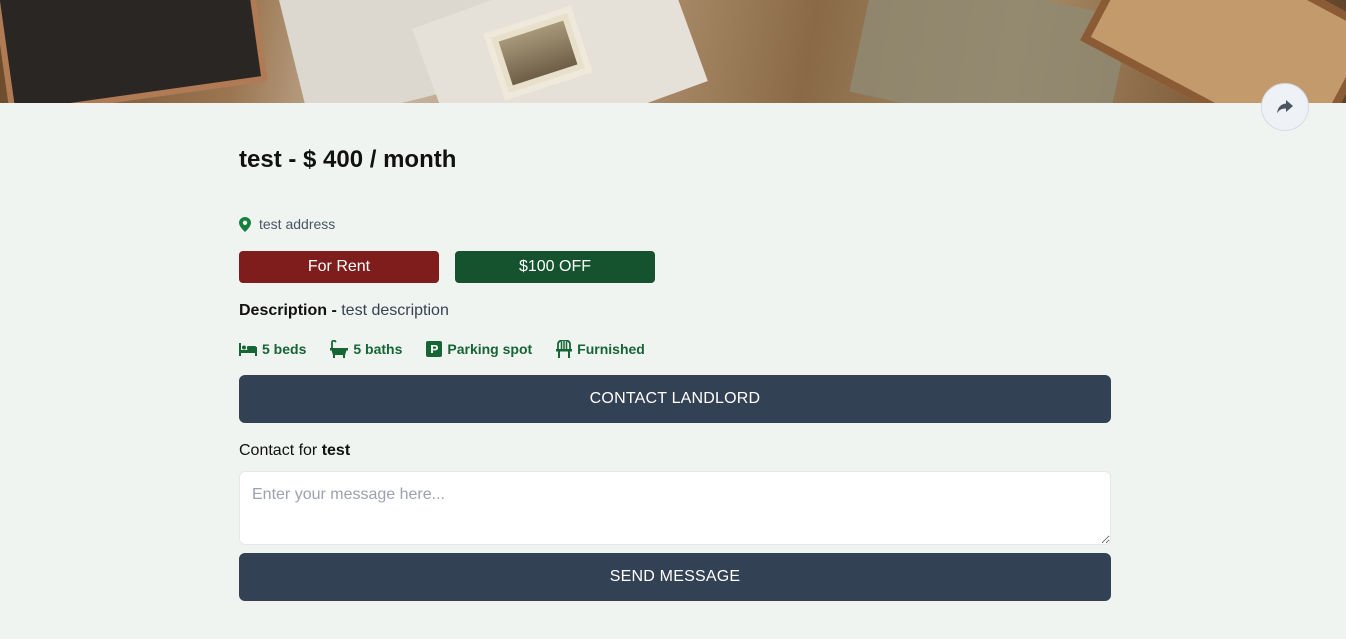 The height and width of the screenshot is (639, 1346). What do you see at coordinates (297, 224) in the screenshot?
I see `address-text: test address` at bounding box center [297, 224].